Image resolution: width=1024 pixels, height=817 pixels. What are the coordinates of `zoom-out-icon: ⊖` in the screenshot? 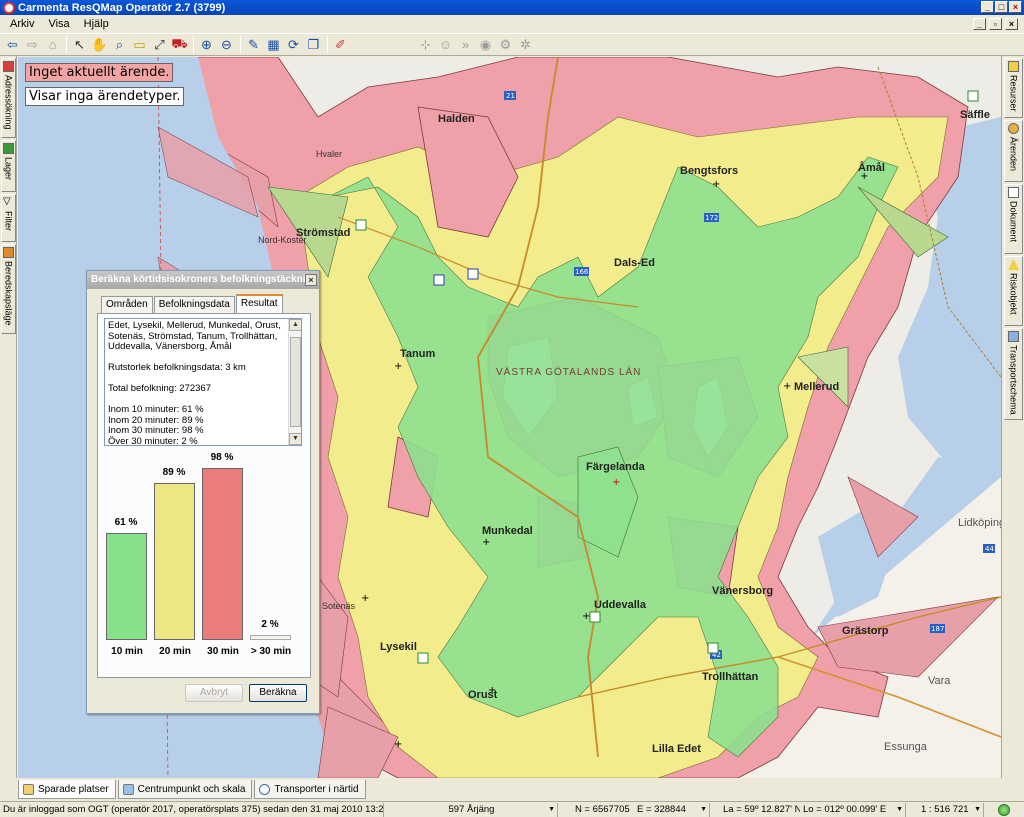 It's located at (226, 44).